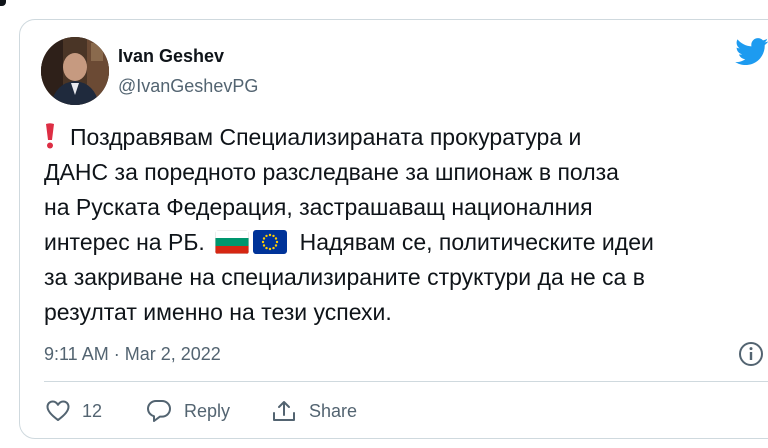 The image size is (768, 448). Describe the element at coordinates (751, 52) in the screenshot. I see `twitter-bird-icon` at that location.